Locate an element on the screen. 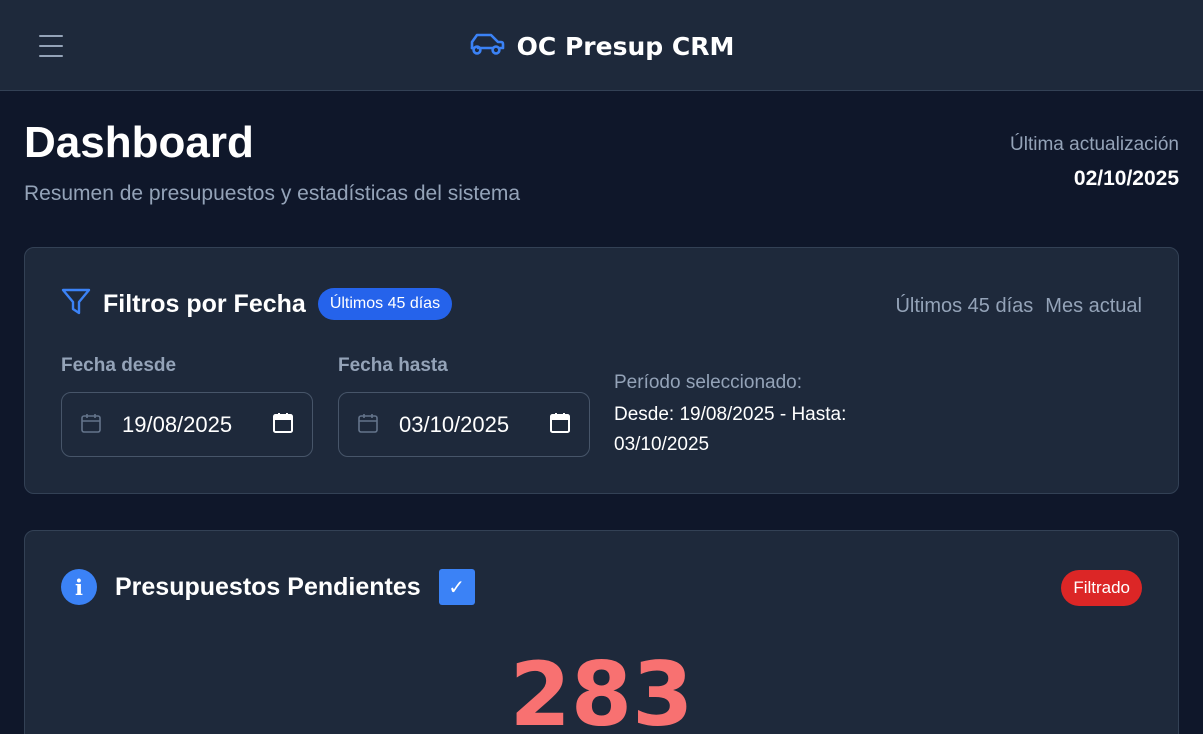 The width and height of the screenshot is (1203, 734). active-filter-badge: Últimos 45 días is located at coordinates (385, 304).